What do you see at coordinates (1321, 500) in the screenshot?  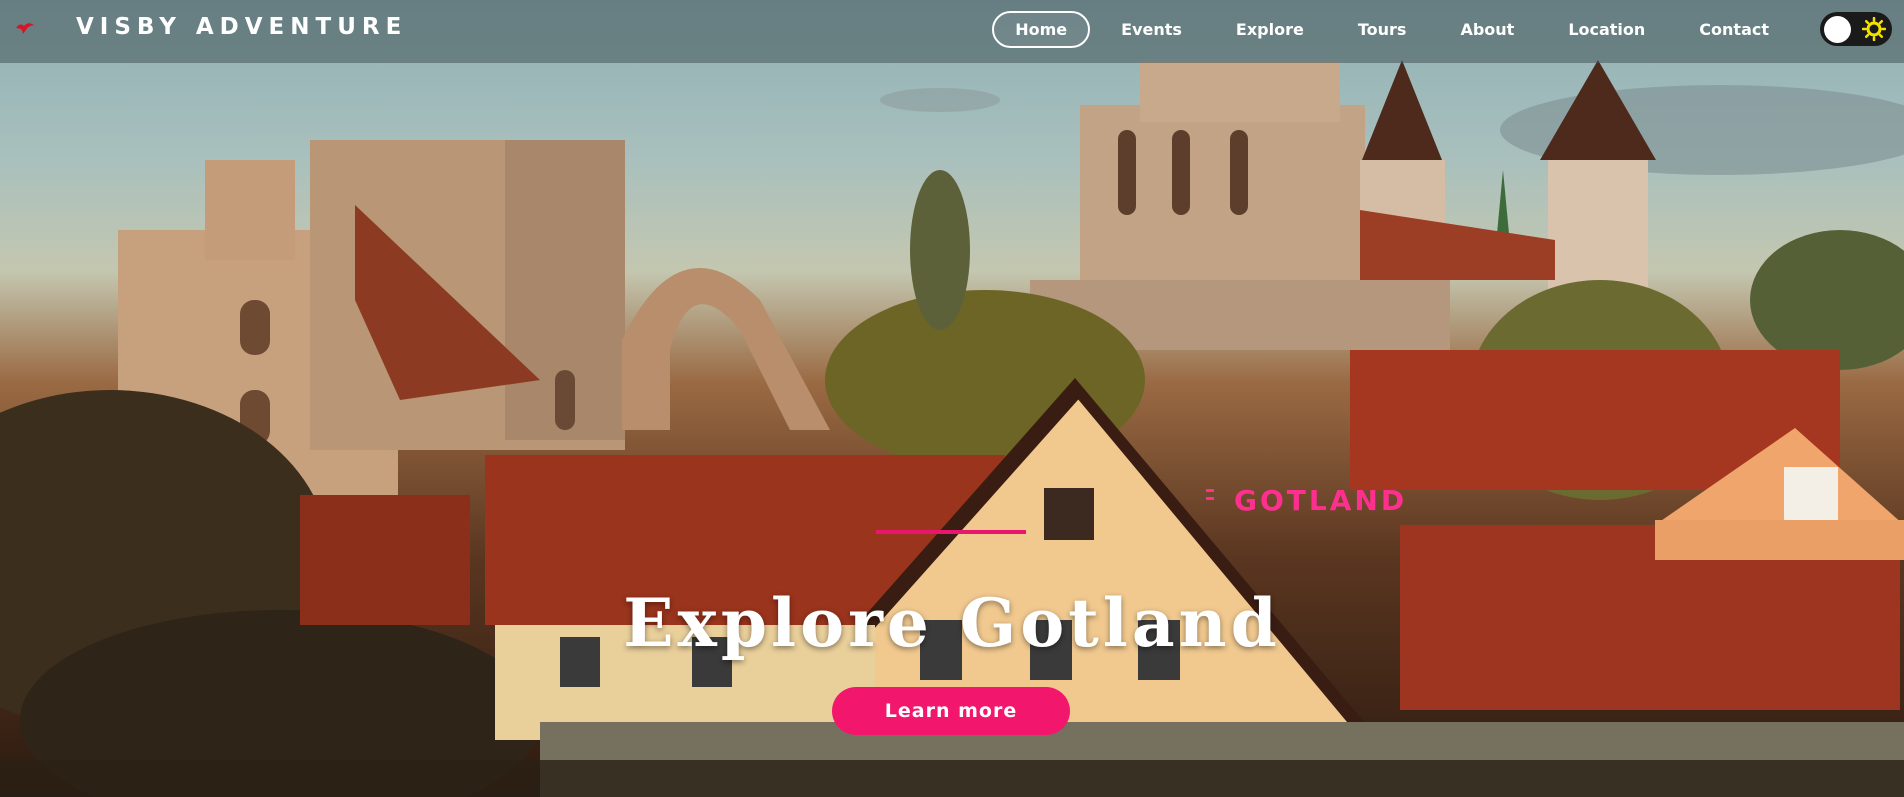 I see `hero-eyebrow: GOTLAND` at bounding box center [1321, 500].